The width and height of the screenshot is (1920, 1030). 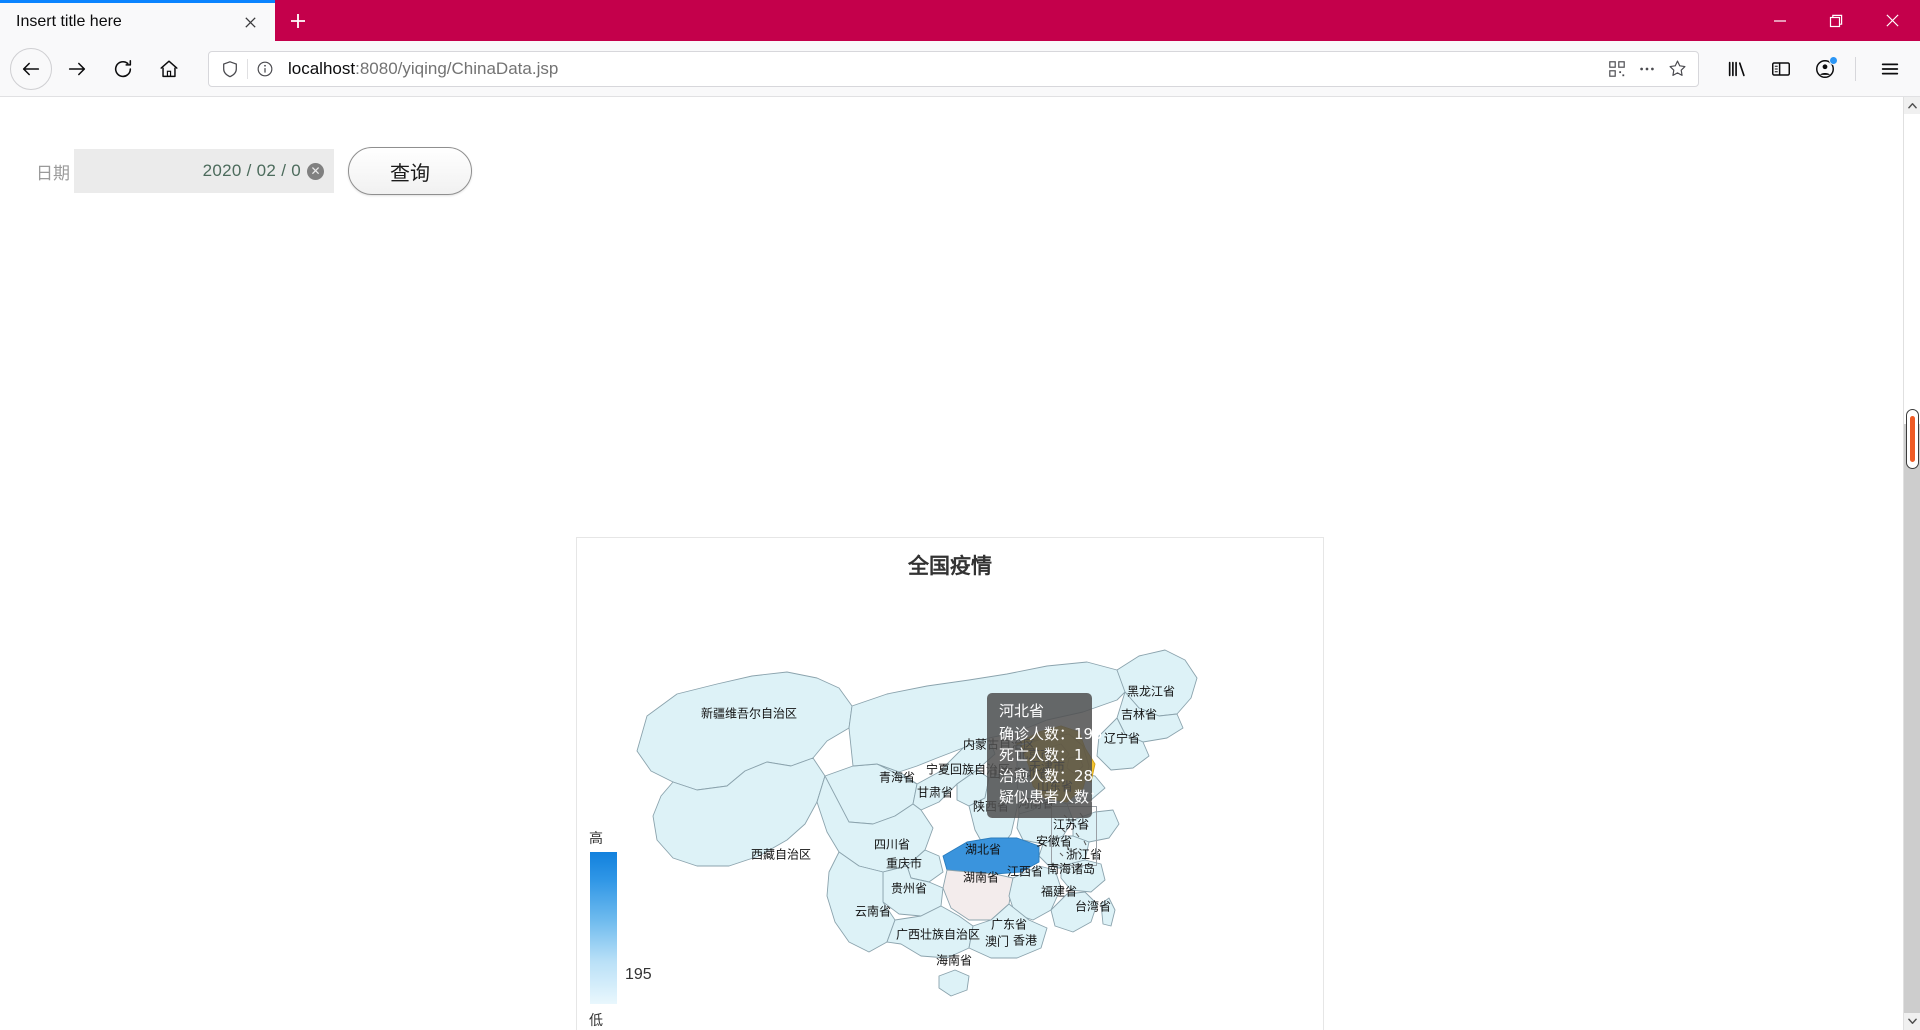 What do you see at coordinates (1139, 714) in the screenshot?
I see `province-label: 吉林省` at bounding box center [1139, 714].